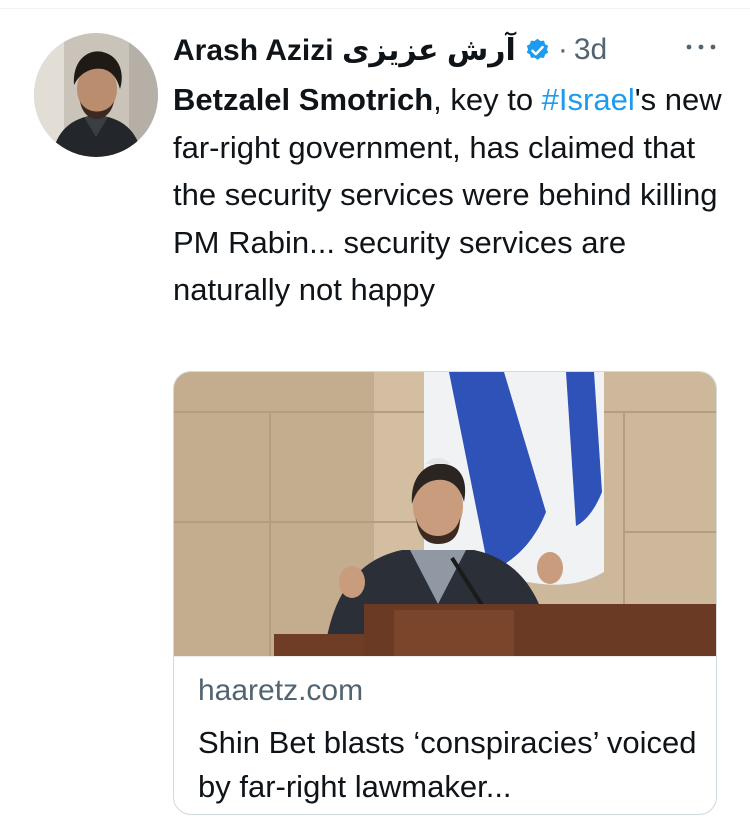 The width and height of the screenshot is (750, 817). I want to click on author-name: Arash Azizi آرش عزیزی, so click(344, 50).